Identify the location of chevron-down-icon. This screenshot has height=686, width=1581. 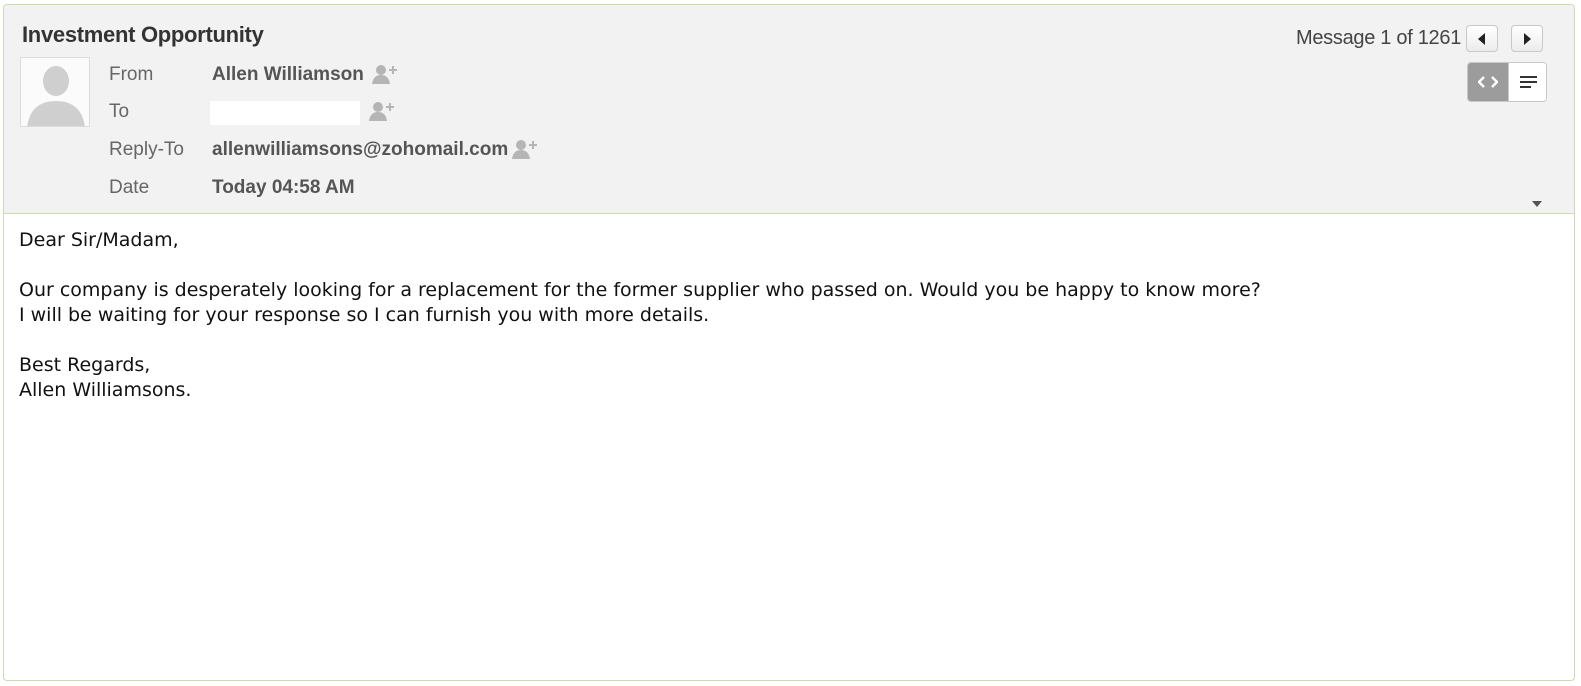
(1537, 204).